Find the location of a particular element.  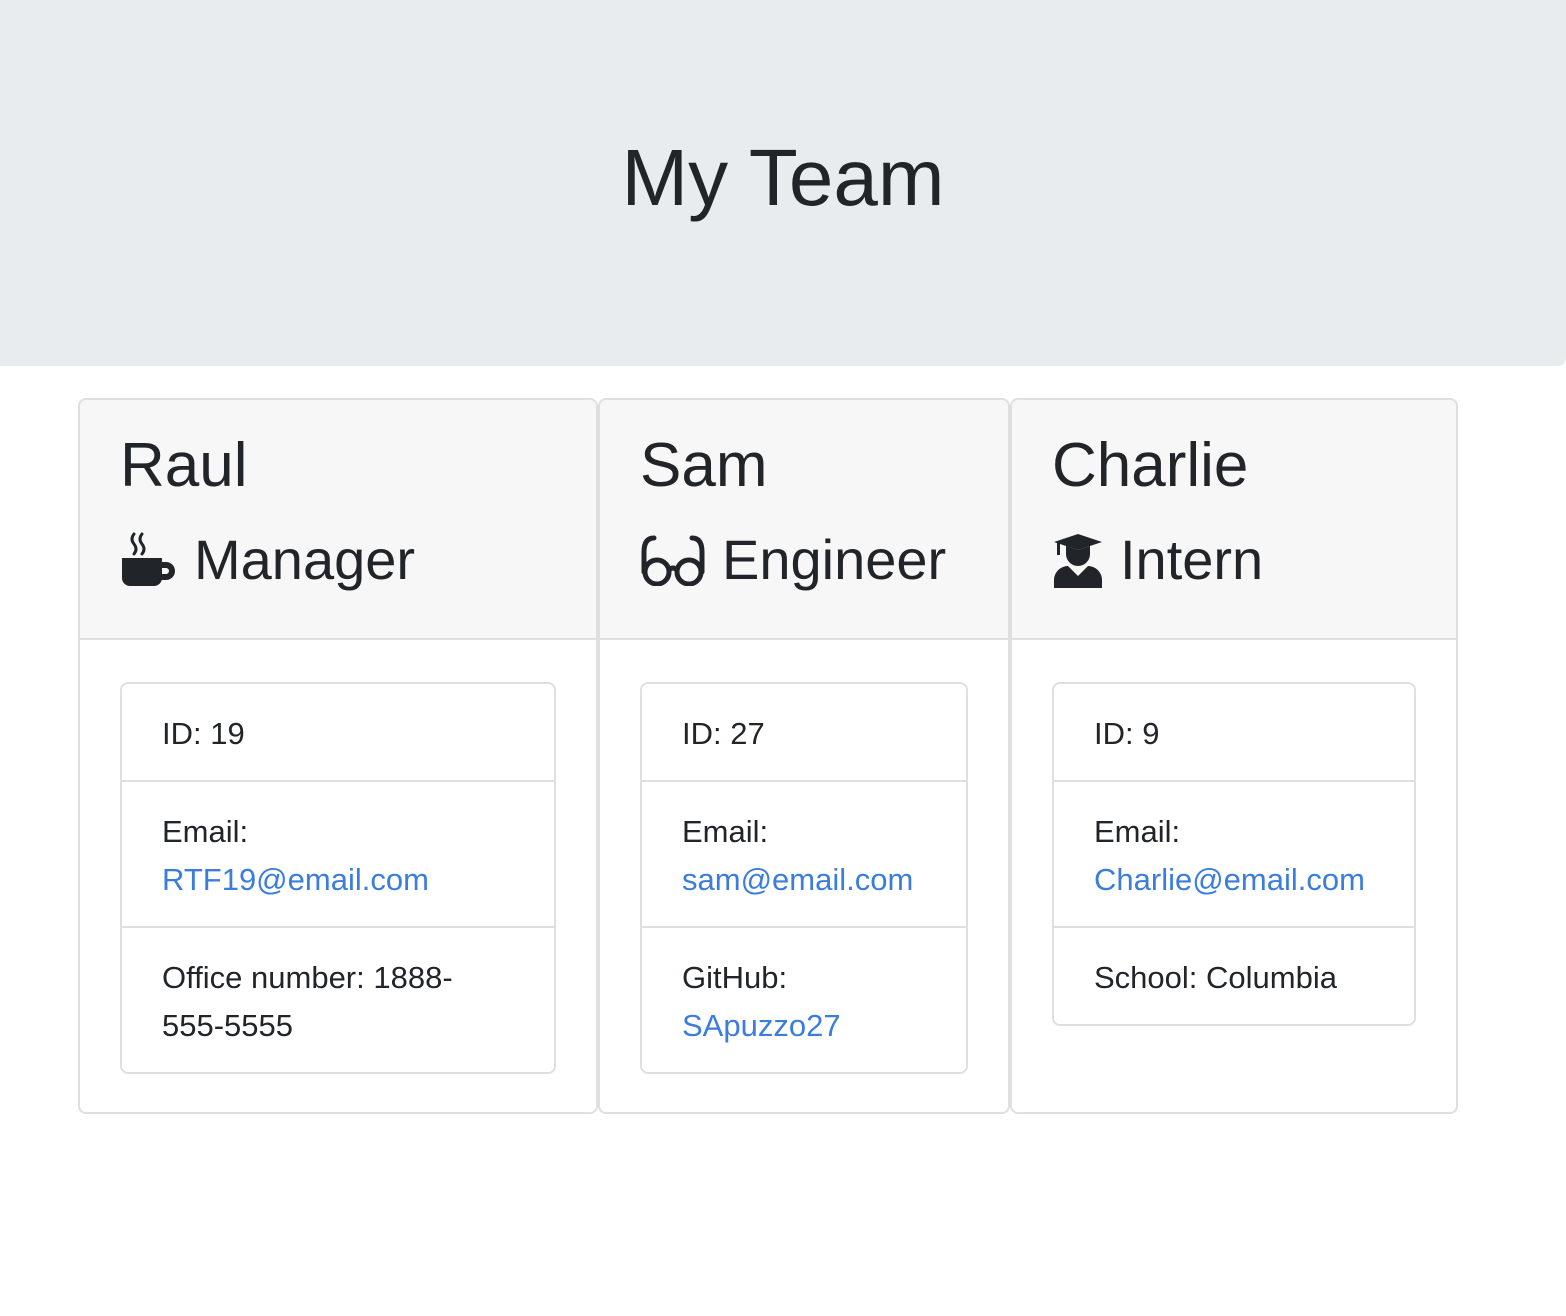

list-item-school: School: Columbia is located at coordinates (1234, 976).